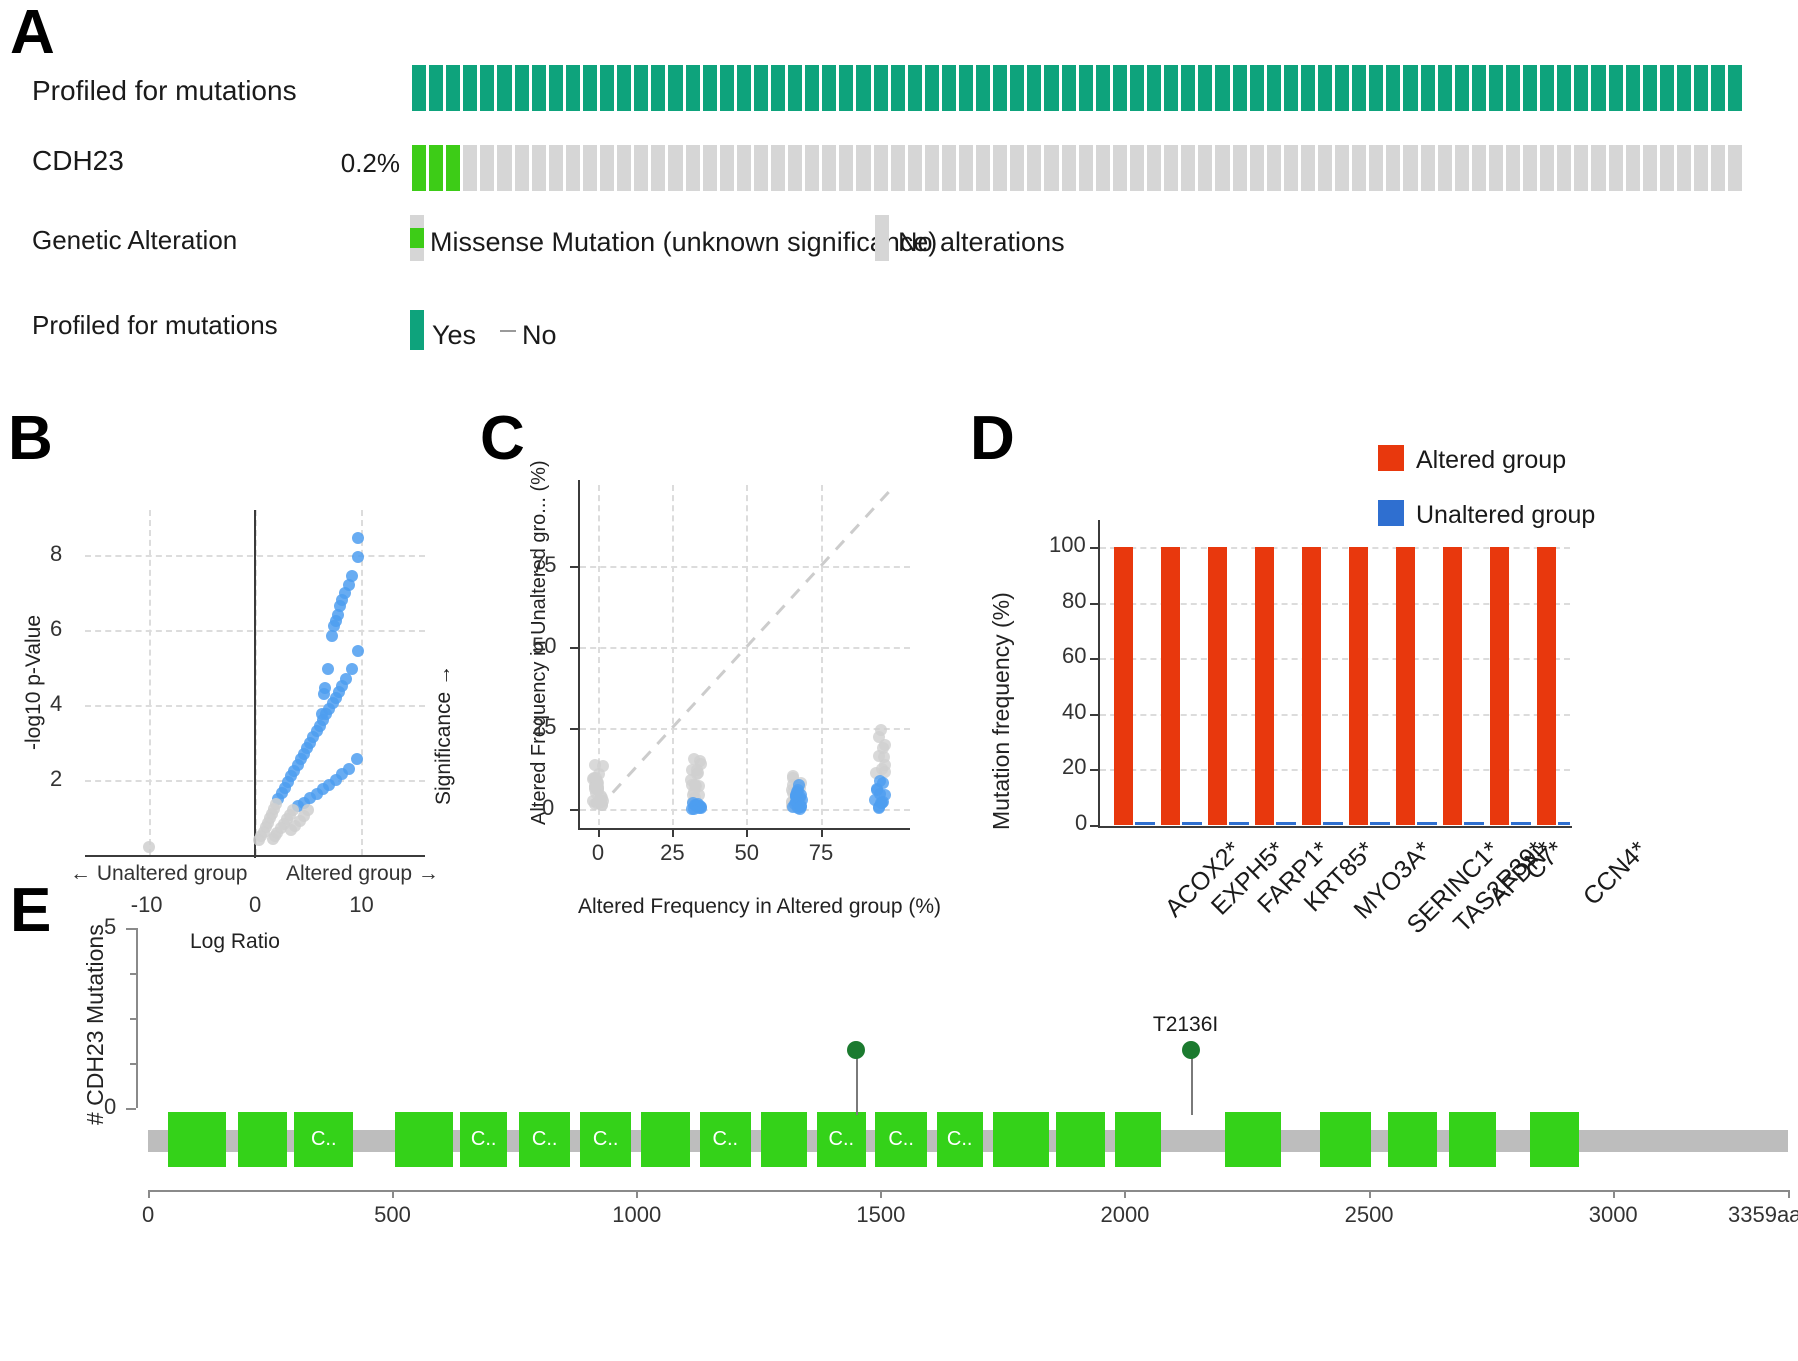 The image size is (1798, 1361). I want to click on panel-e-domain-6: C.., so click(606, 1139).